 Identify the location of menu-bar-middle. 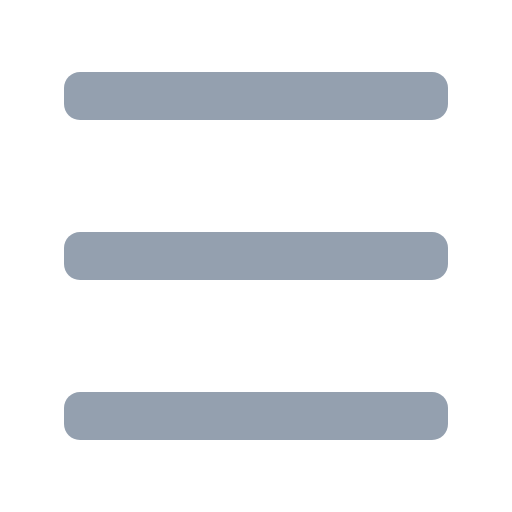
(256, 256).